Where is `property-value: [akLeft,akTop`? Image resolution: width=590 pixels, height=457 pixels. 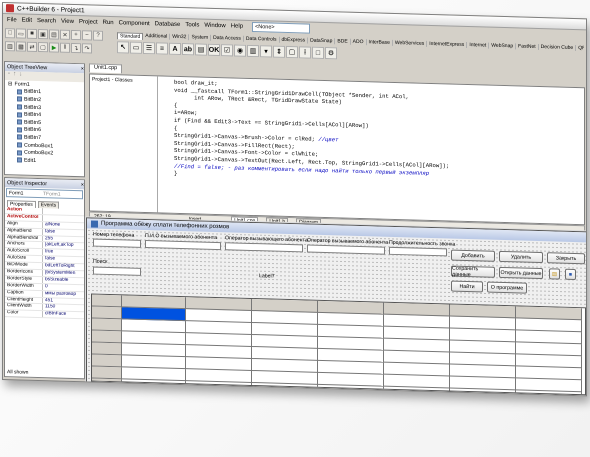
property-value: [akLeft,akTop is located at coordinates (63, 246).